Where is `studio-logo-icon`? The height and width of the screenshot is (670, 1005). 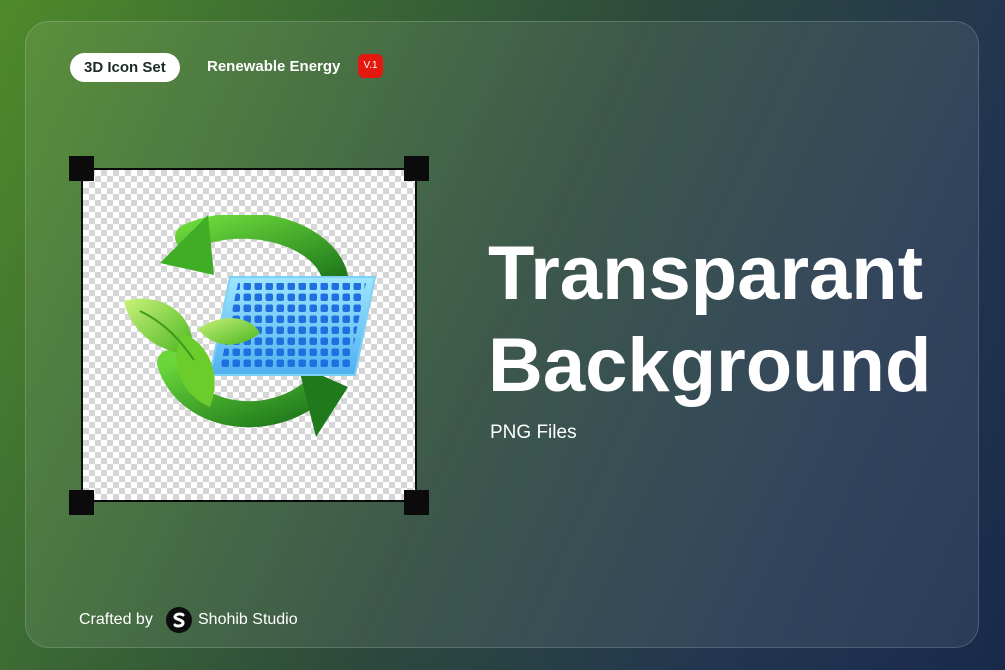
studio-logo-icon is located at coordinates (179, 620).